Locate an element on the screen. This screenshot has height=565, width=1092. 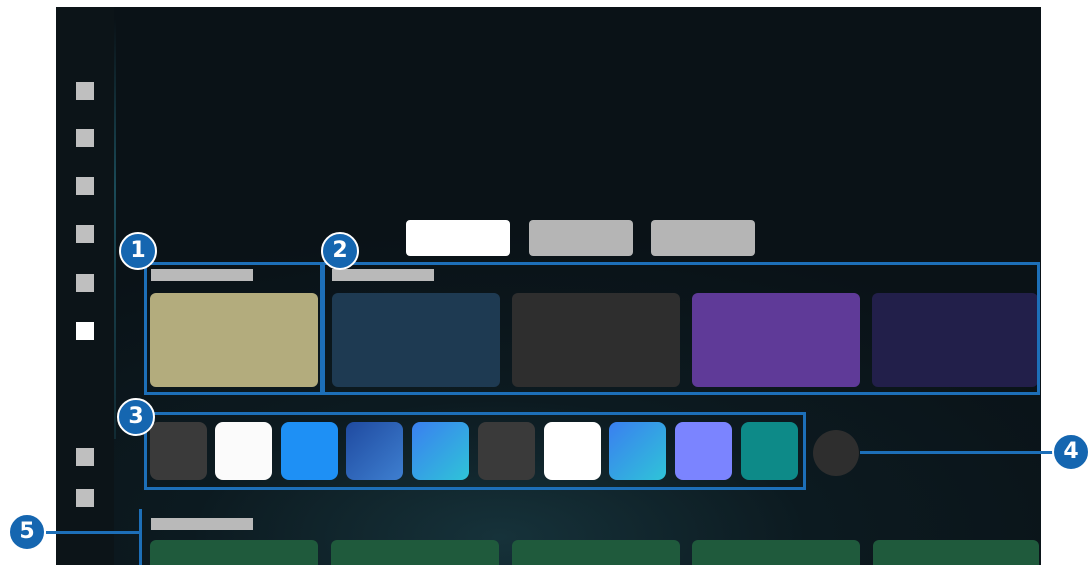
callout-badge-5: 5 is located at coordinates (27, 532).